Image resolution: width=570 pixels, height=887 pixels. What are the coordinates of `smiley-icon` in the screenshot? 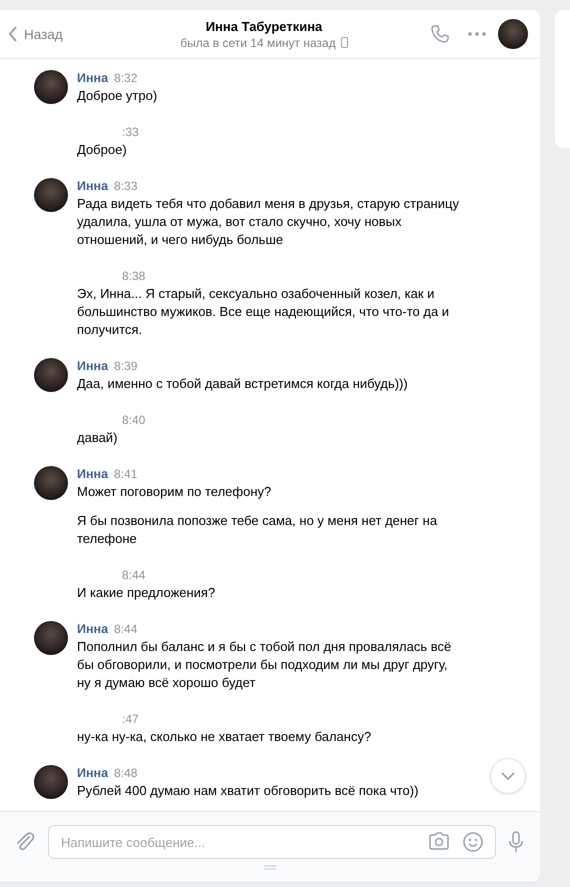 It's located at (473, 842).